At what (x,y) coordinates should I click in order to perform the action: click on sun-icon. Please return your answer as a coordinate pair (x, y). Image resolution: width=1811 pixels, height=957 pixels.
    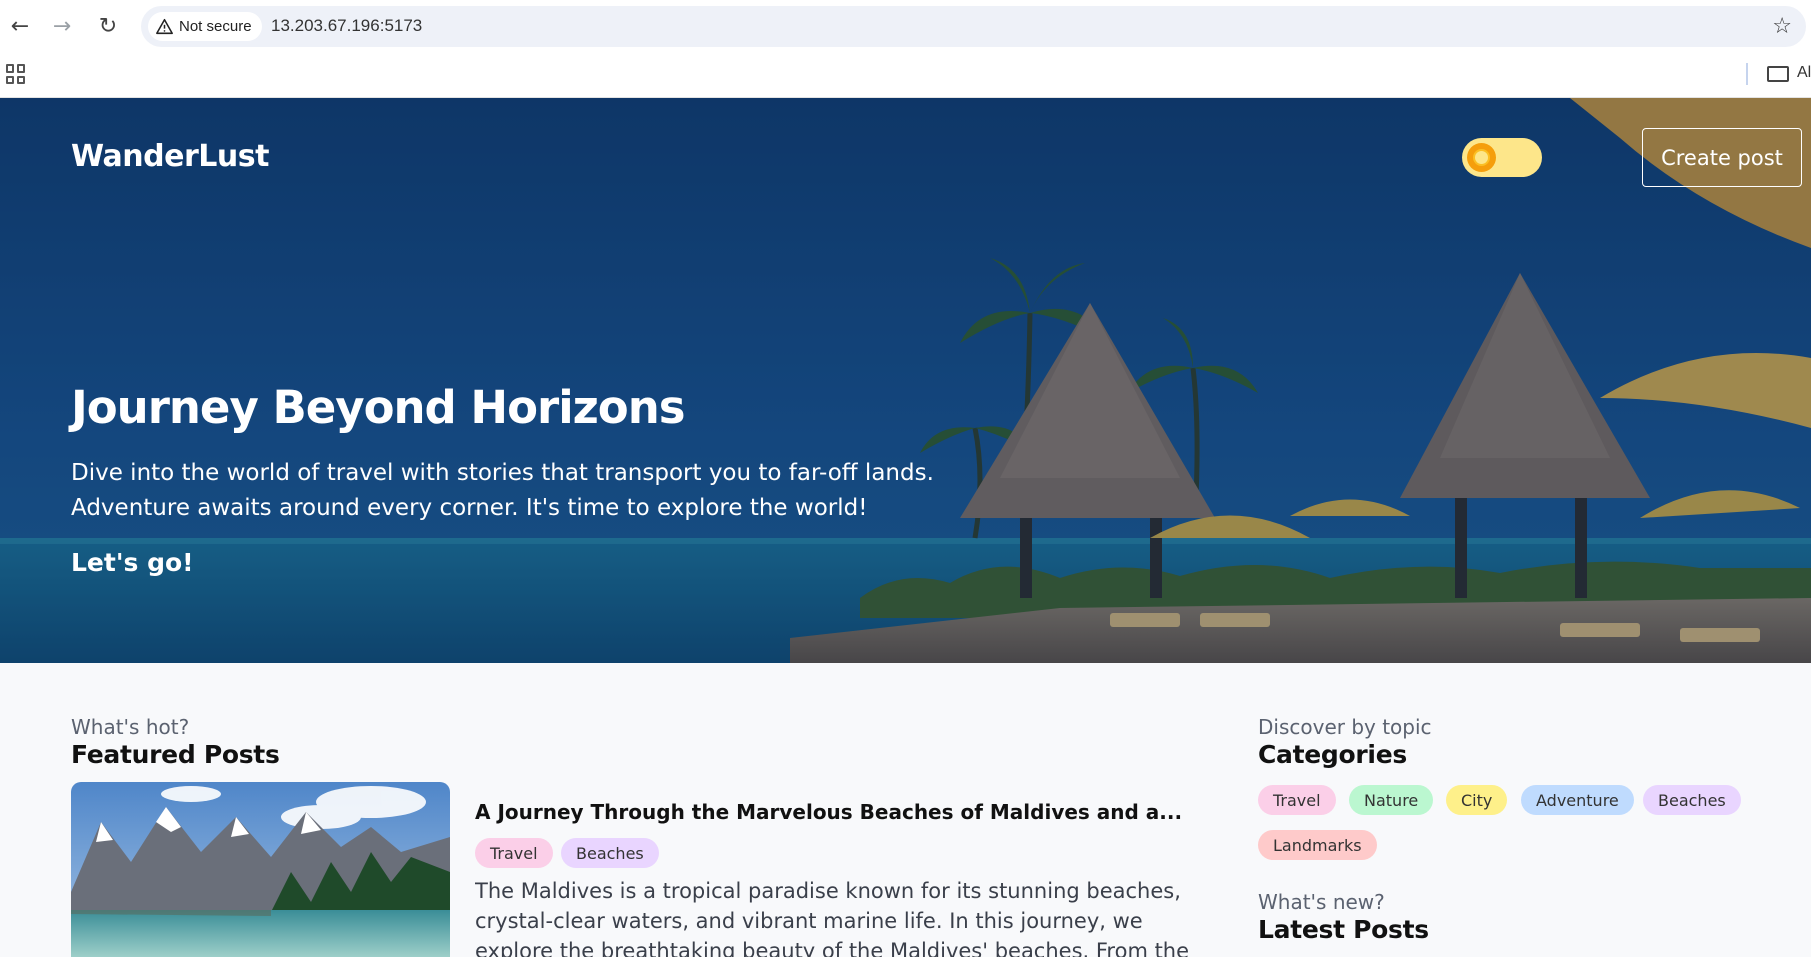
    Looking at the image, I should click on (1481, 157).